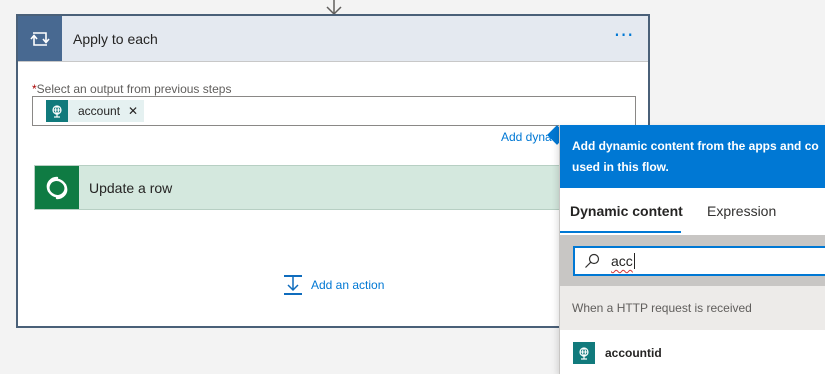 The image size is (825, 374). I want to click on add-dynamic-content-link: Add dyna, so click(526, 137).